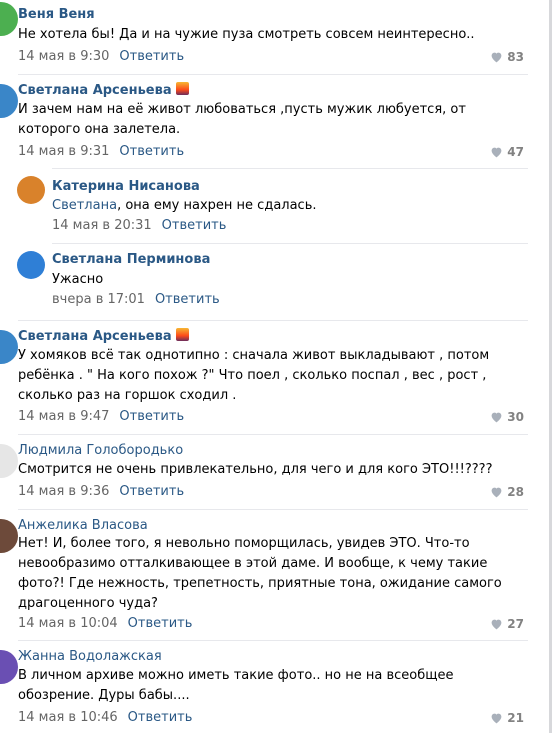 This screenshot has height=733, width=552. Describe the element at coordinates (515, 417) in the screenshot. I see `like-count: 30` at that location.